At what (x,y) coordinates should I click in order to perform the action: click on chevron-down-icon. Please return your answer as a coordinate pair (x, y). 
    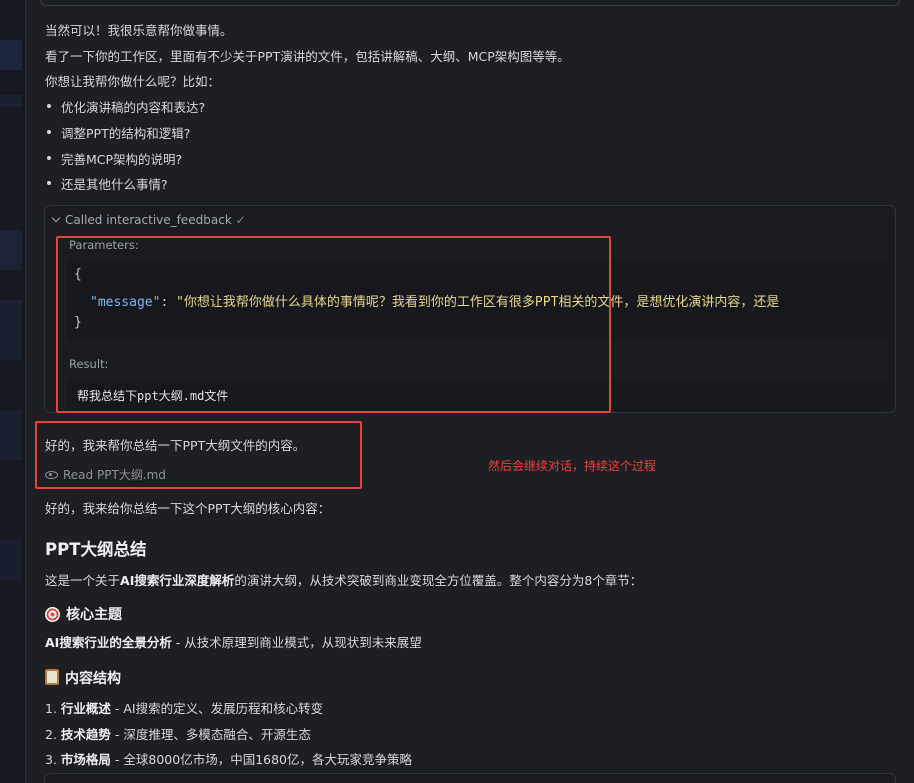
    Looking at the image, I should click on (56, 218).